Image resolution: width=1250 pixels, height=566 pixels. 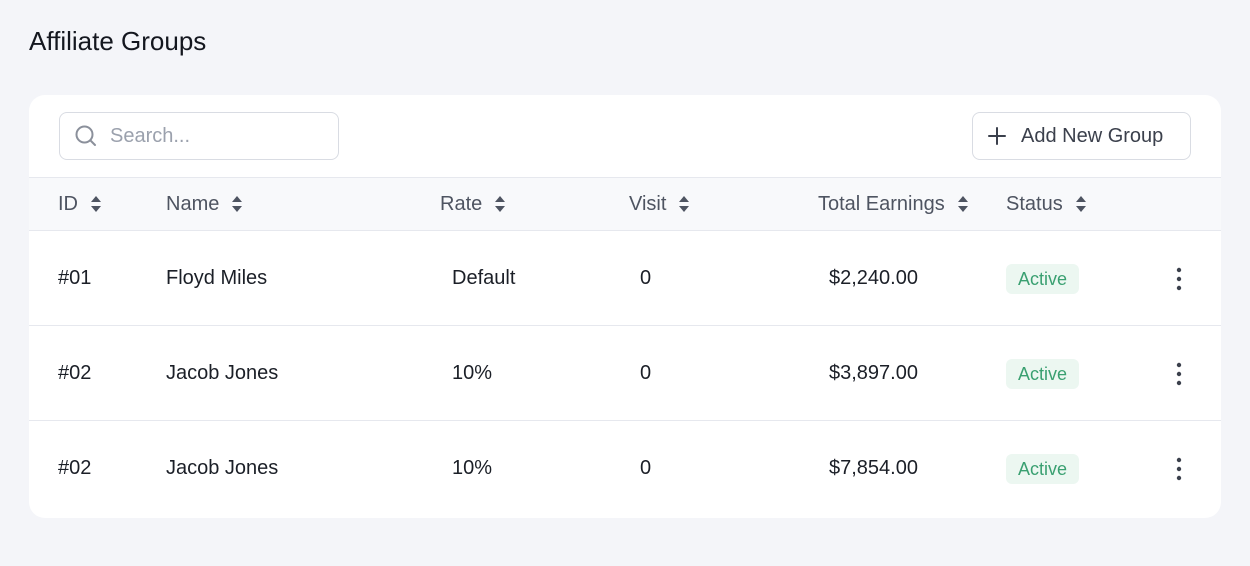 I want to click on search-icon, so click(x=85, y=135).